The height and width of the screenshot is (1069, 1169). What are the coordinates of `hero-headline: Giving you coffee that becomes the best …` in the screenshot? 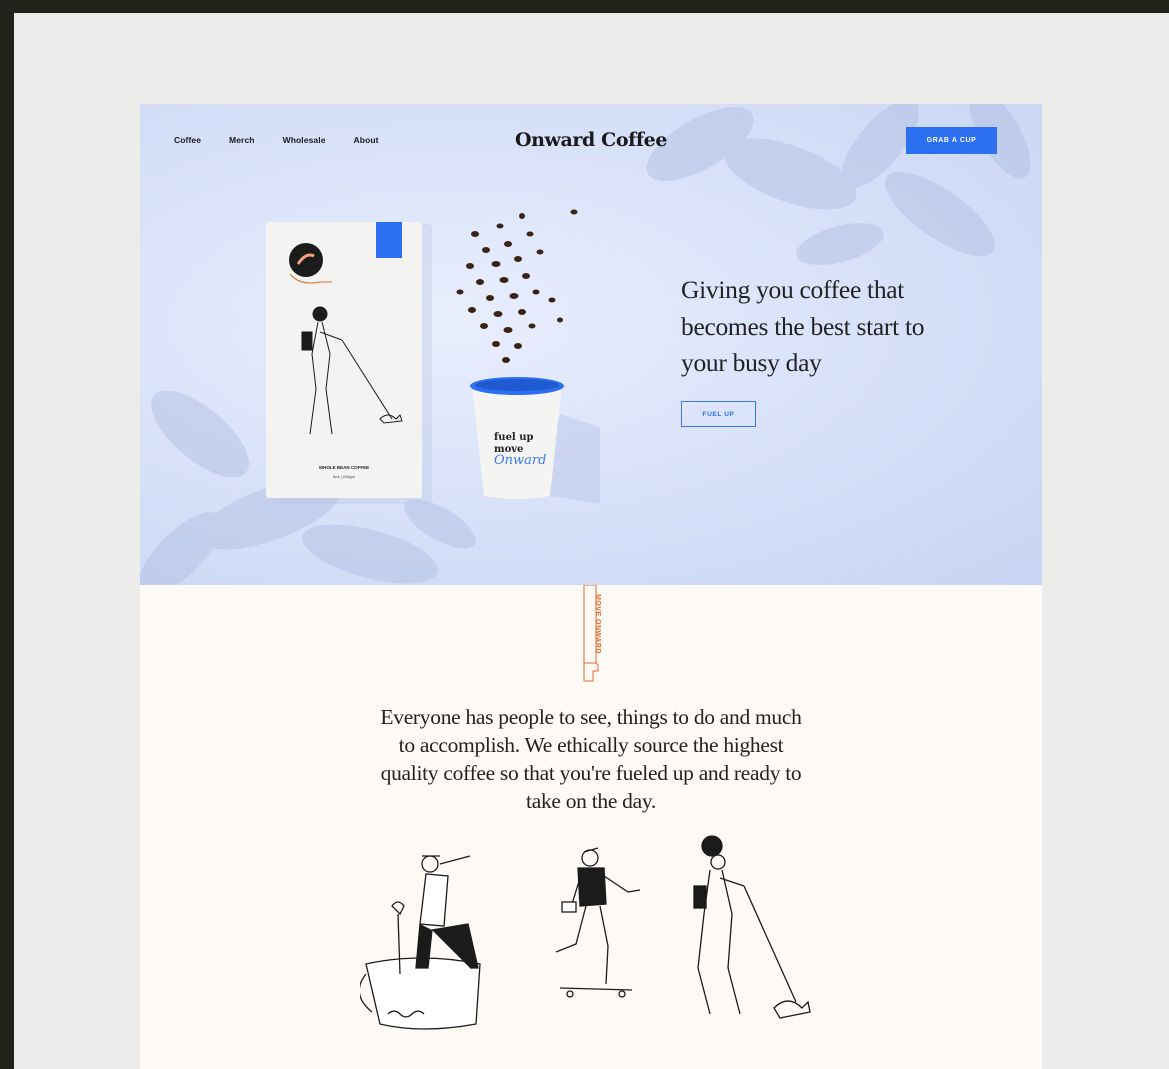 It's located at (803, 326).